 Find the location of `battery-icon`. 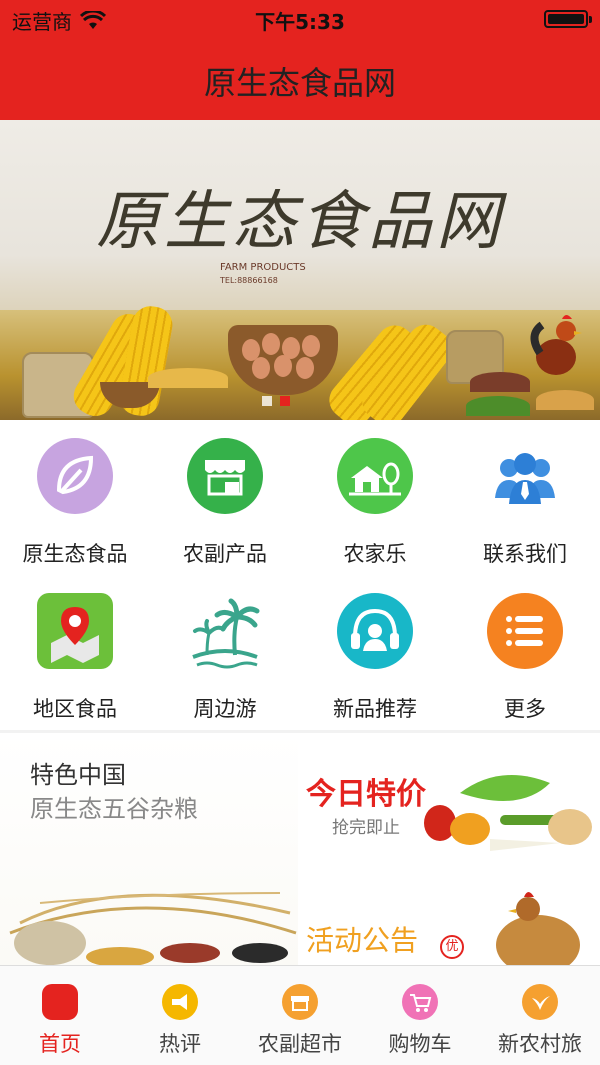

battery-icon is located at coordinates (568, 19).